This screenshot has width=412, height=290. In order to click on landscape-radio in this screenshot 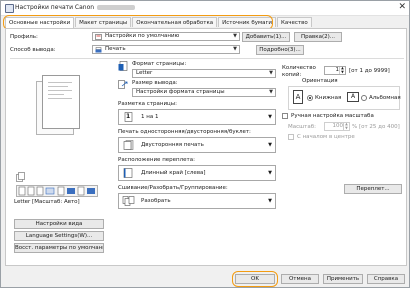, I will do `click(364, 98)`.